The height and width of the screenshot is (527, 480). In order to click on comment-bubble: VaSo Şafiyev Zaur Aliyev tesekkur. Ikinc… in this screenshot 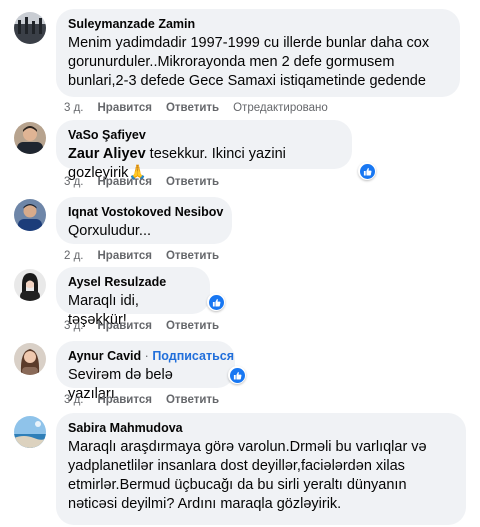, I will do `click(204, 150)`.